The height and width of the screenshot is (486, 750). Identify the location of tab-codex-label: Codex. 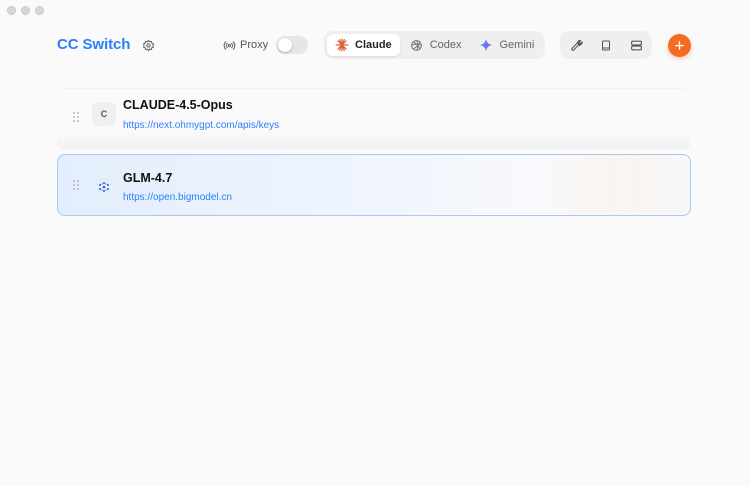
(445, 45).